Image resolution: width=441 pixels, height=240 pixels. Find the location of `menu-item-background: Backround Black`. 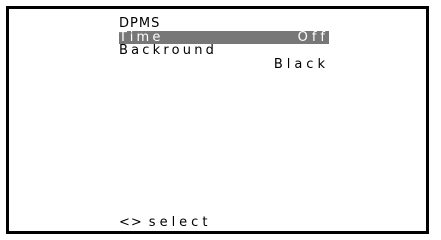

menu-item-background: Backround Black is located at coordinates (224, 59).